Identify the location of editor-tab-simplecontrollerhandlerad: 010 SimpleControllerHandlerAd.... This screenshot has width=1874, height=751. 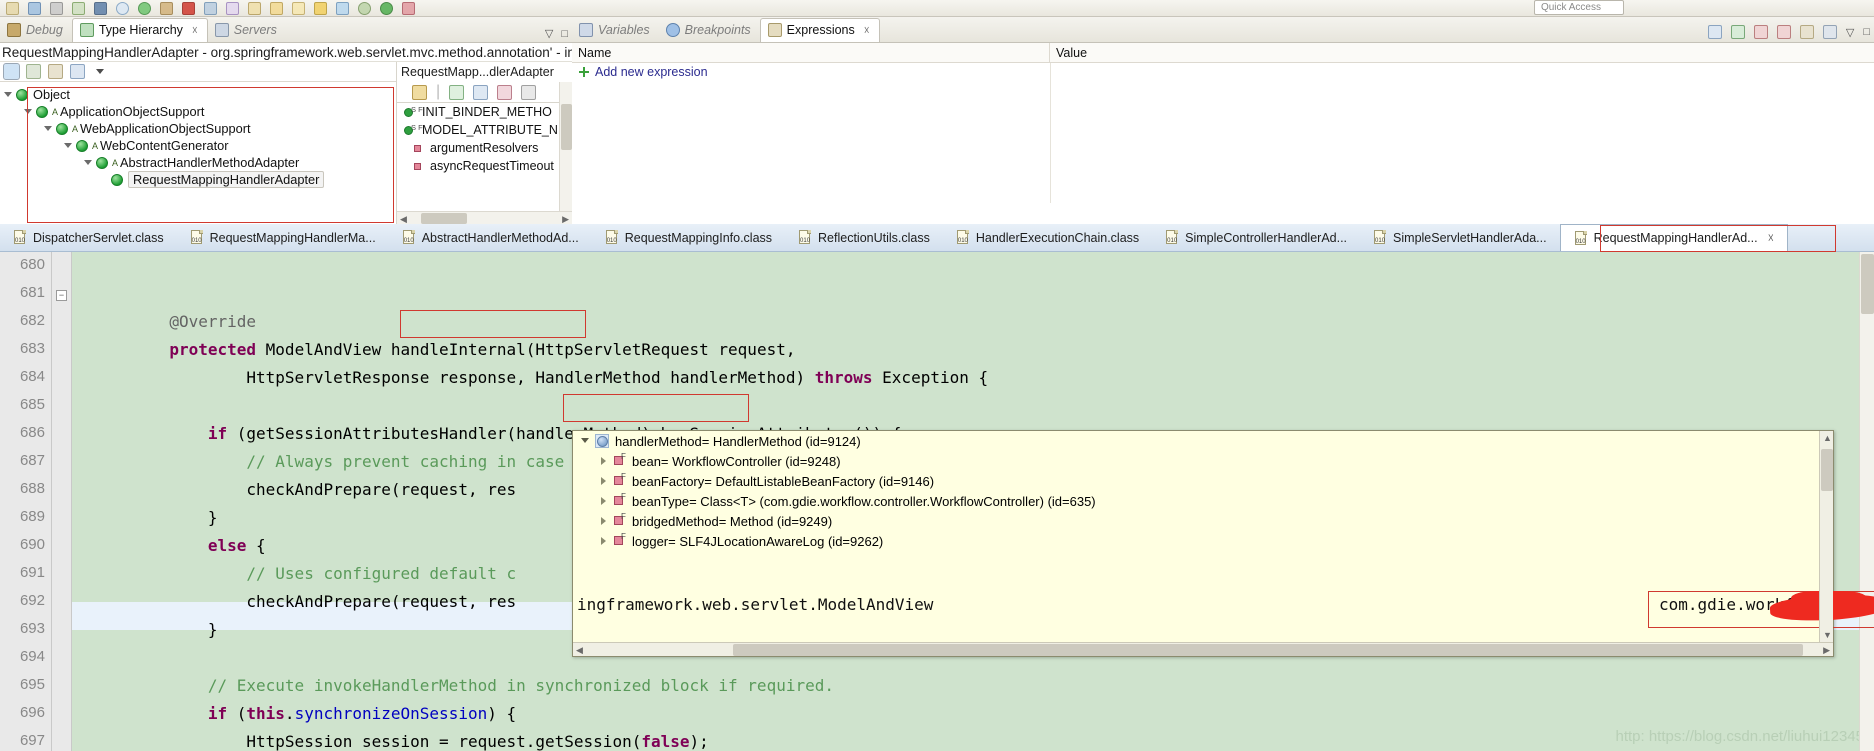
(1256, 237).